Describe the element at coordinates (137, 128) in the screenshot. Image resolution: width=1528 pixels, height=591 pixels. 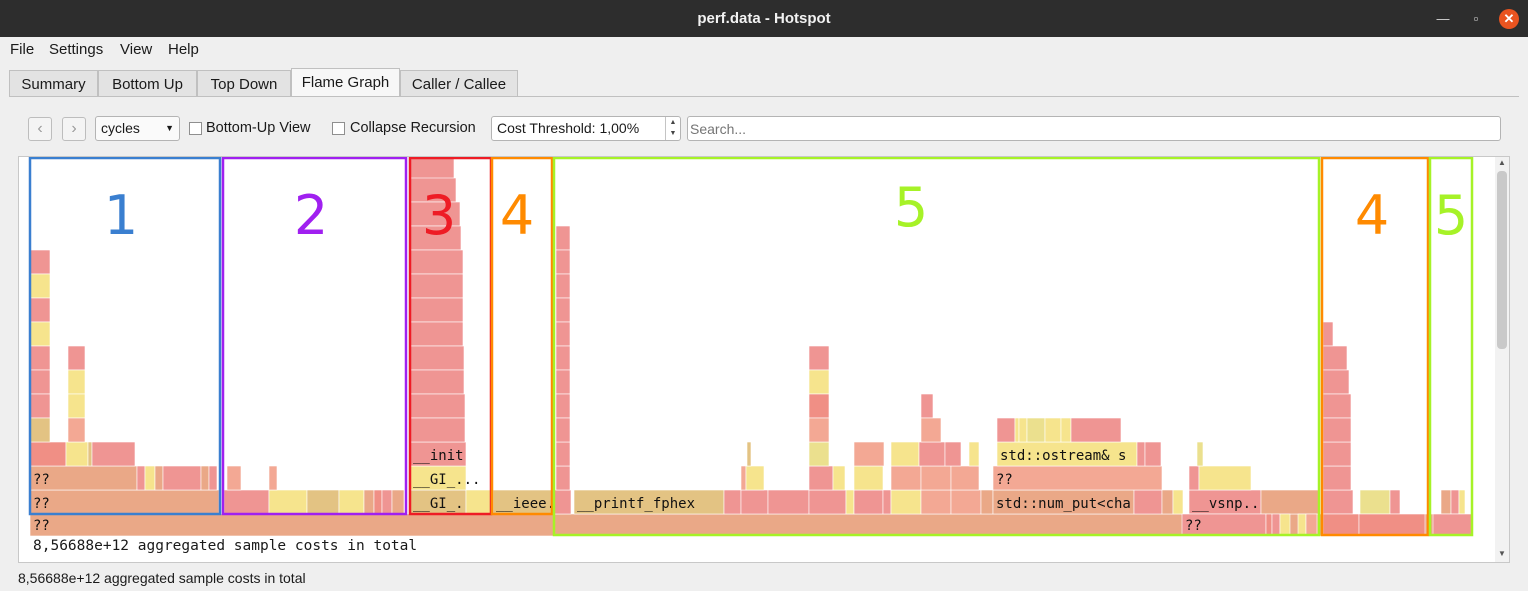
I see `event-type-select: cycles ▼` at that location.